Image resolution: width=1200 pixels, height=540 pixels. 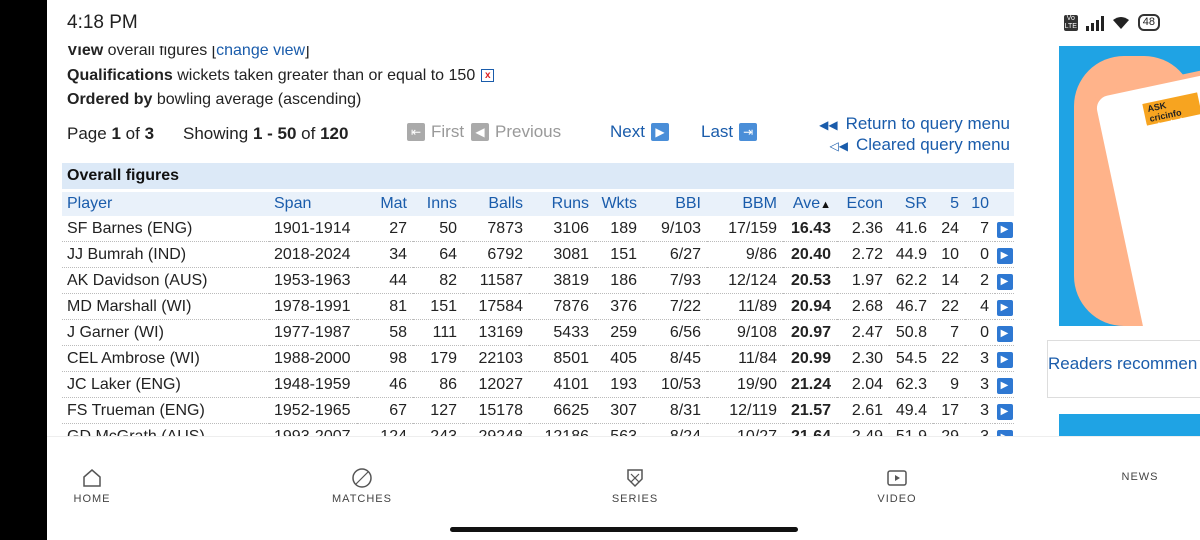 I want to click on cell-player: CEL Ambrose (WI), so click(x=165, y=358).